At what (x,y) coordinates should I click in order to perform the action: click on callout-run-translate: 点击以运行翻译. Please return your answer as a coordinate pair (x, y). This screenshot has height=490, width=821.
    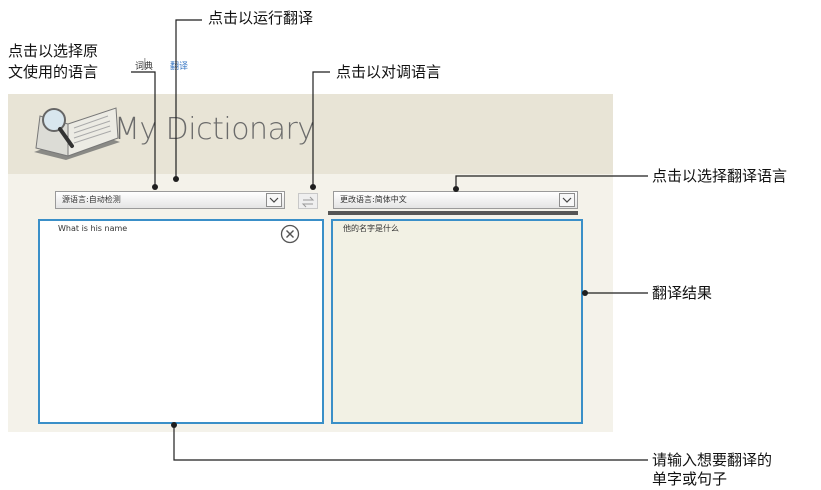
    Looking at the image, I should click on (261, 18).